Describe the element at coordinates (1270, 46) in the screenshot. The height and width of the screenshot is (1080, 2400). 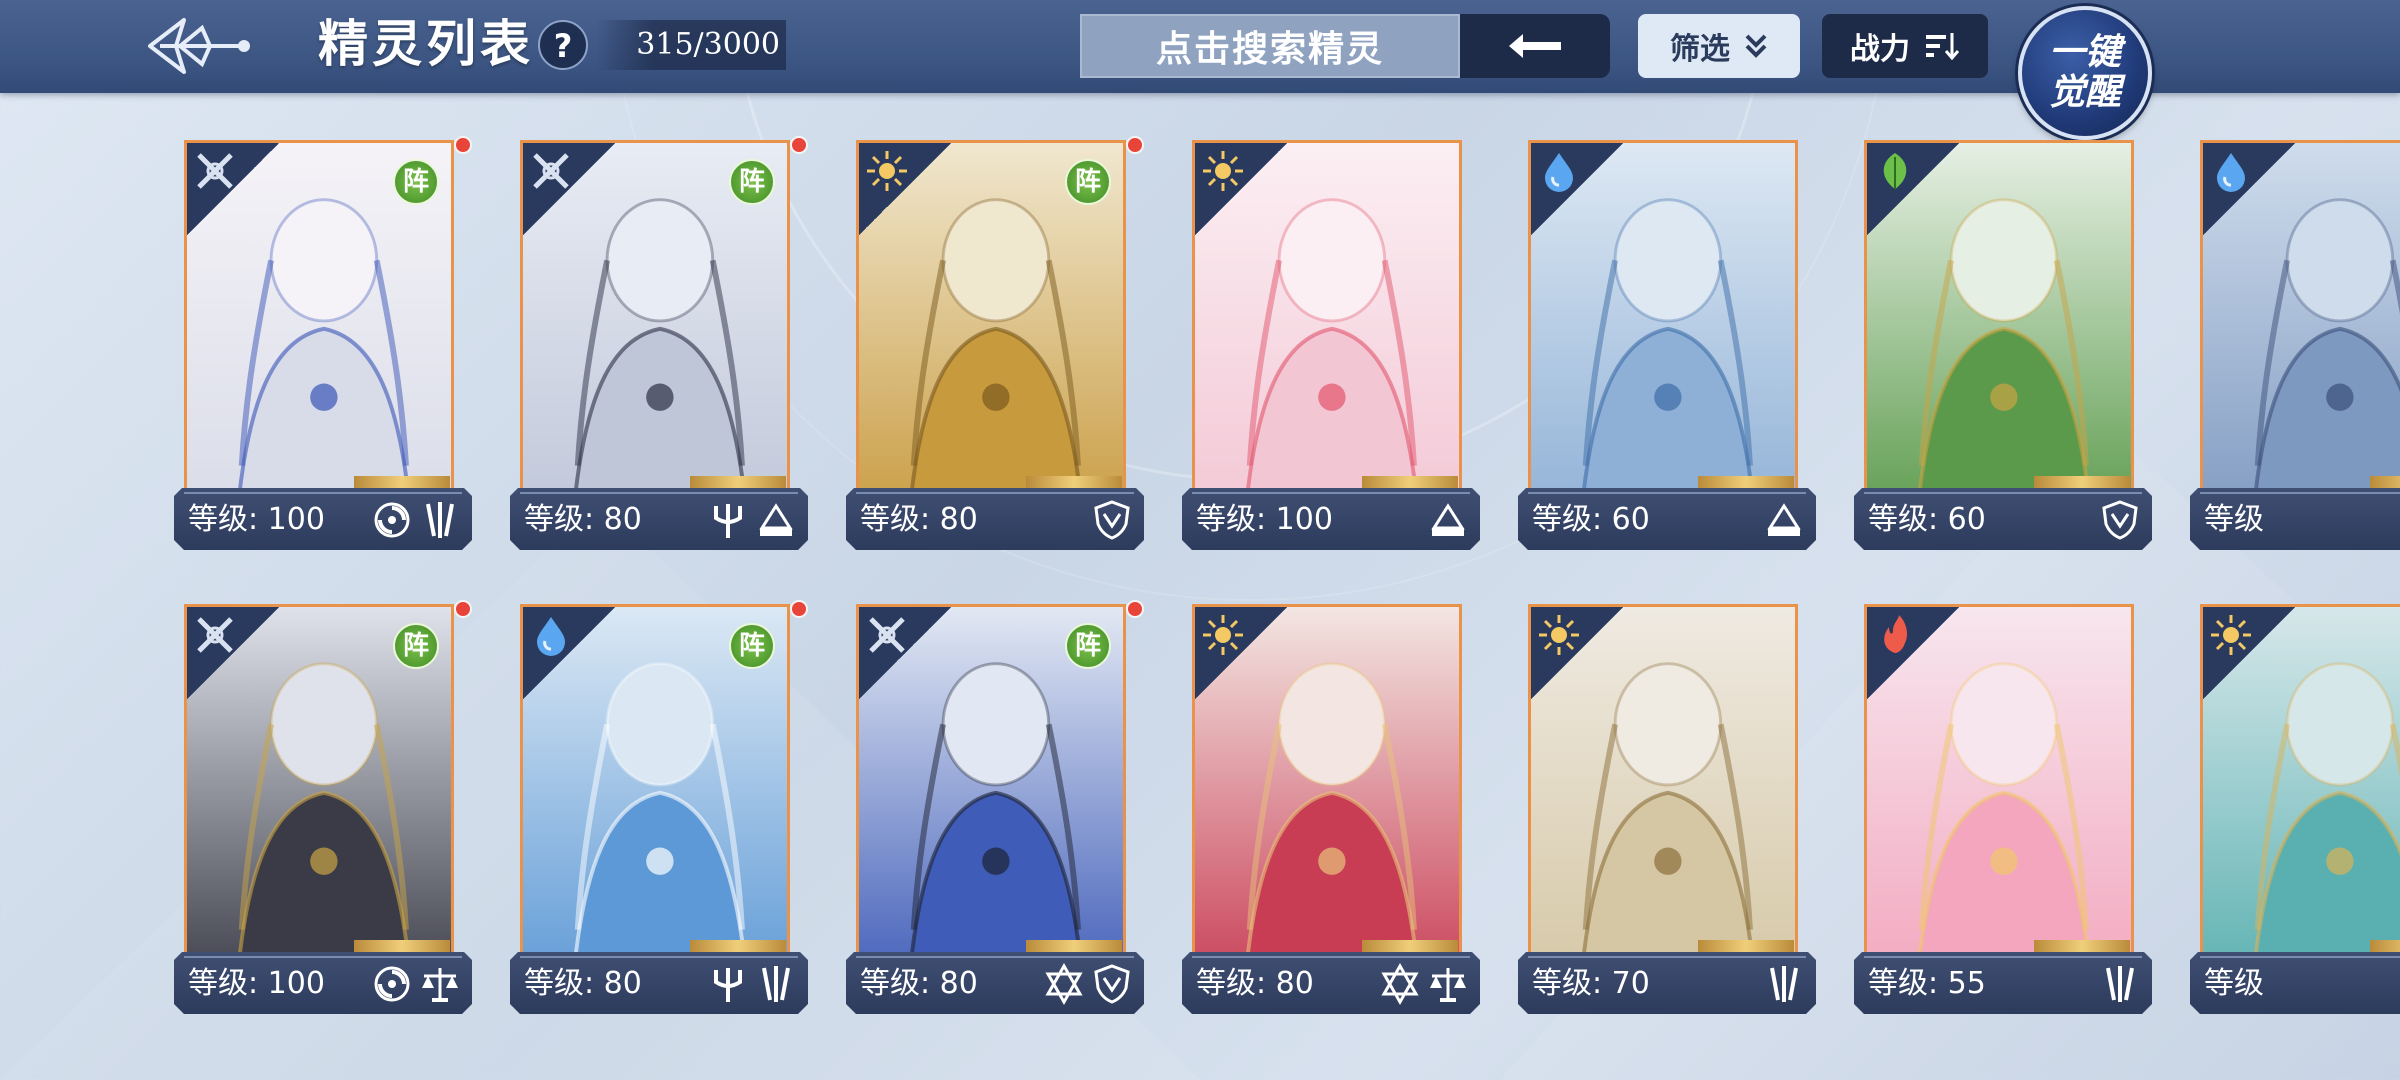
I see `search-input: 点击搜索精灵` at that location.